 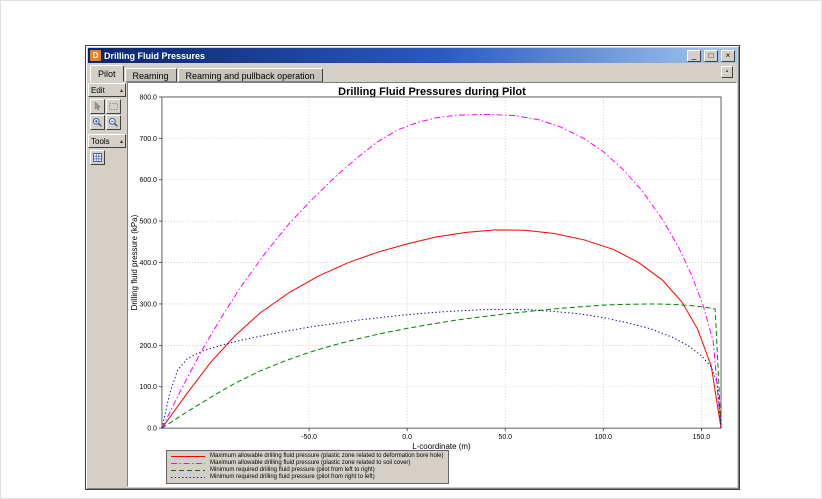 I want to click on x-tick-label: 150.0, so click(x=702, y=437).